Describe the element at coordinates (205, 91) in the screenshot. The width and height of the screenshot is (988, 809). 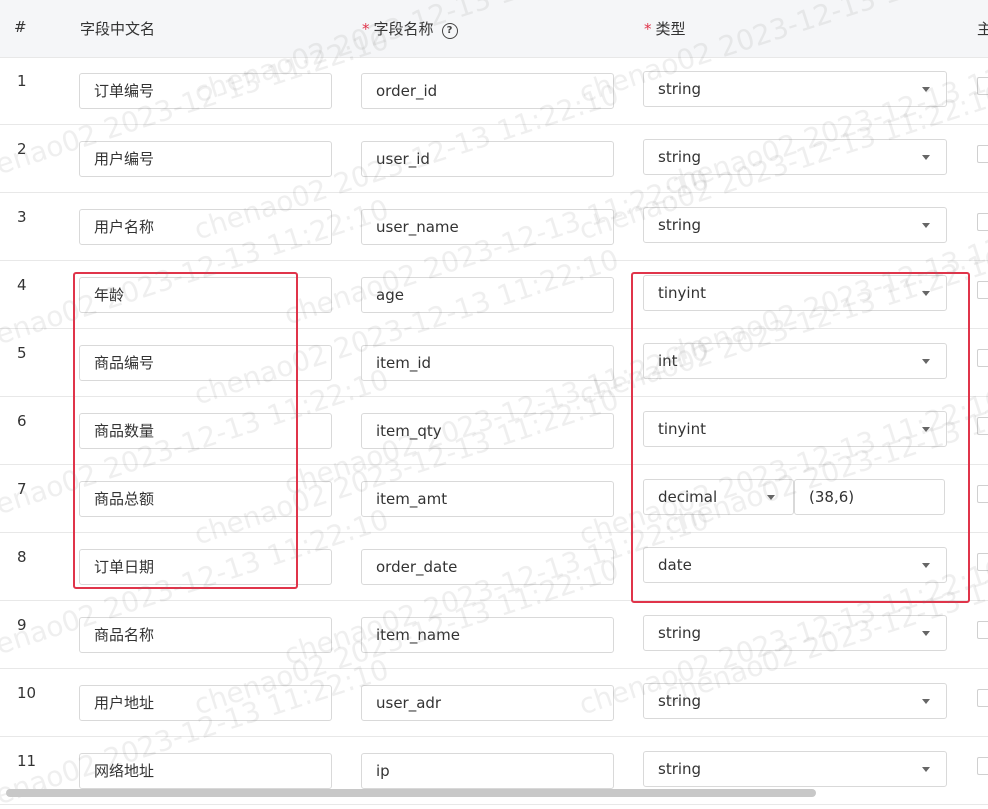
I see `chinese-name-input: 订单编号` at that location.